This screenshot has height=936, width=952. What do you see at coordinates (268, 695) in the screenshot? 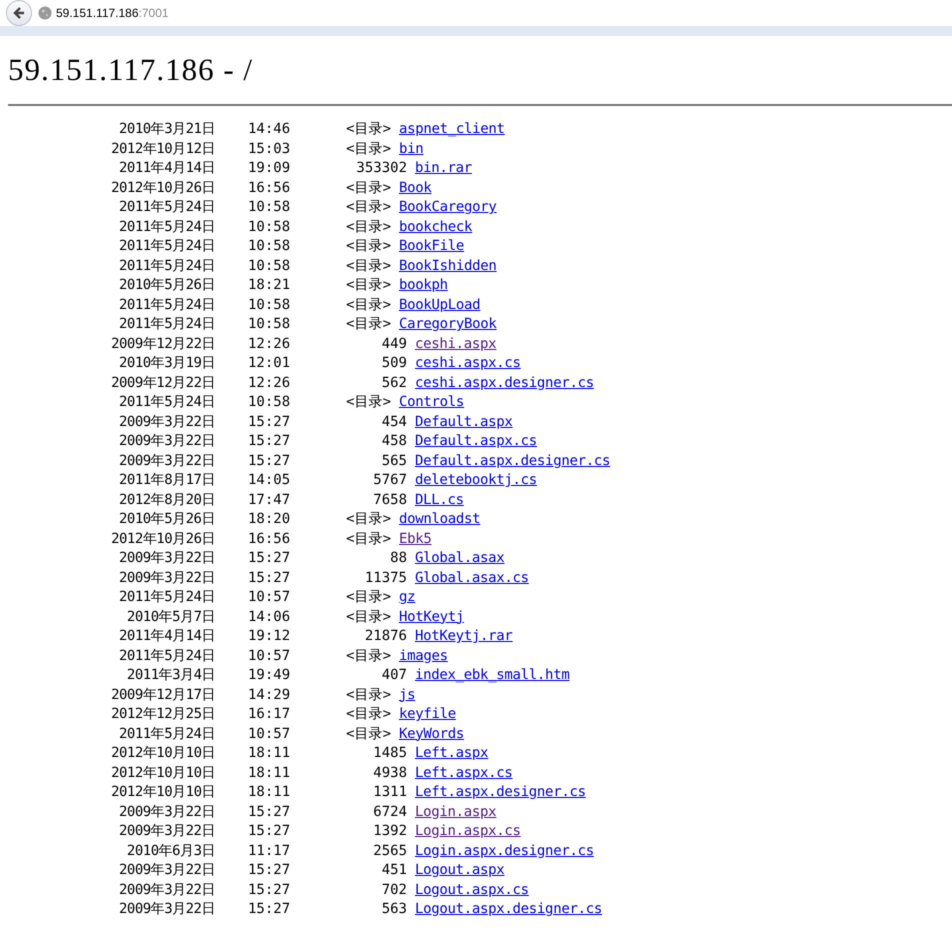
I see `time-text: 14:29` at bounding box center [268, 695].